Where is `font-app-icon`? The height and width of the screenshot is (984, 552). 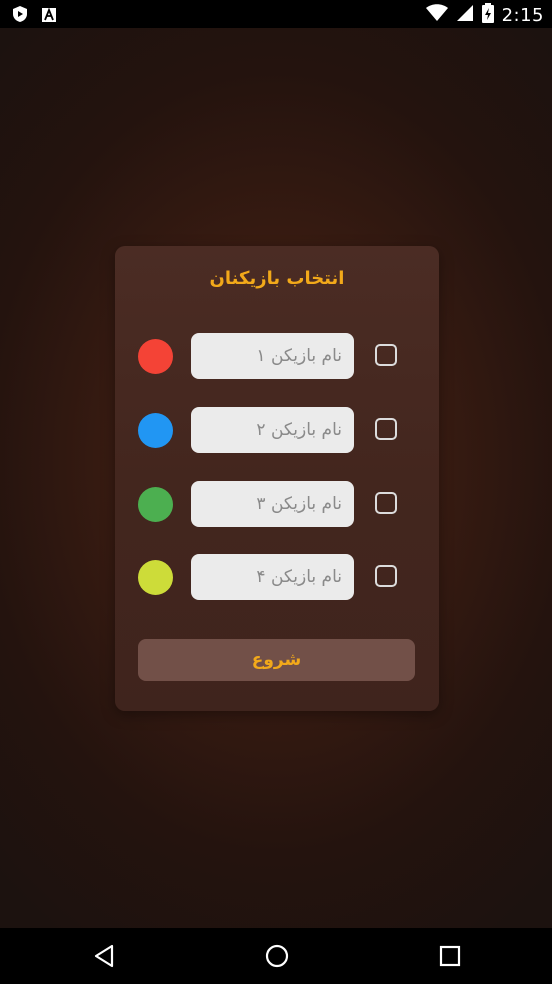
font-app-icon is located at coordinates (49, 16).